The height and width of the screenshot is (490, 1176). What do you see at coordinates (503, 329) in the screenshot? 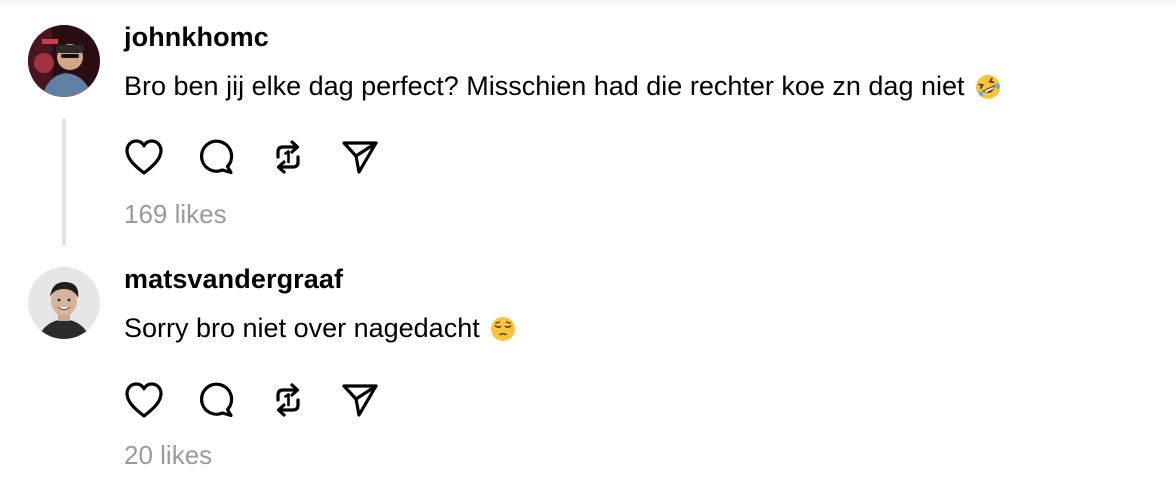
I see `pensive-face-emoji-icon` at bounding box center [503, 329].